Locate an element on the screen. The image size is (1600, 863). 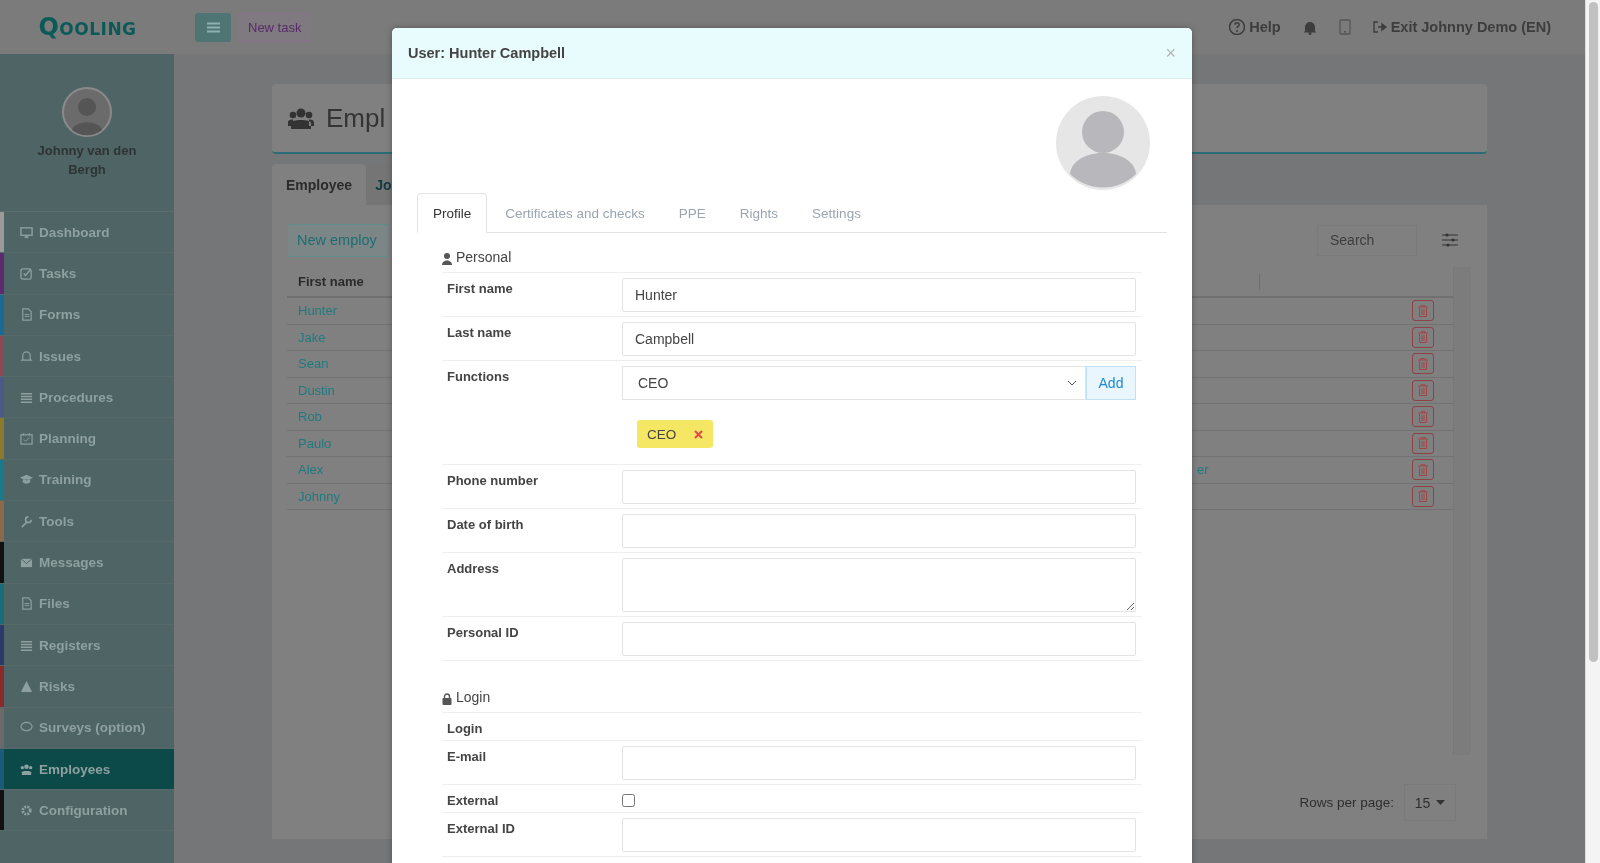
field-label: Login is located at coordinates (465, 728).